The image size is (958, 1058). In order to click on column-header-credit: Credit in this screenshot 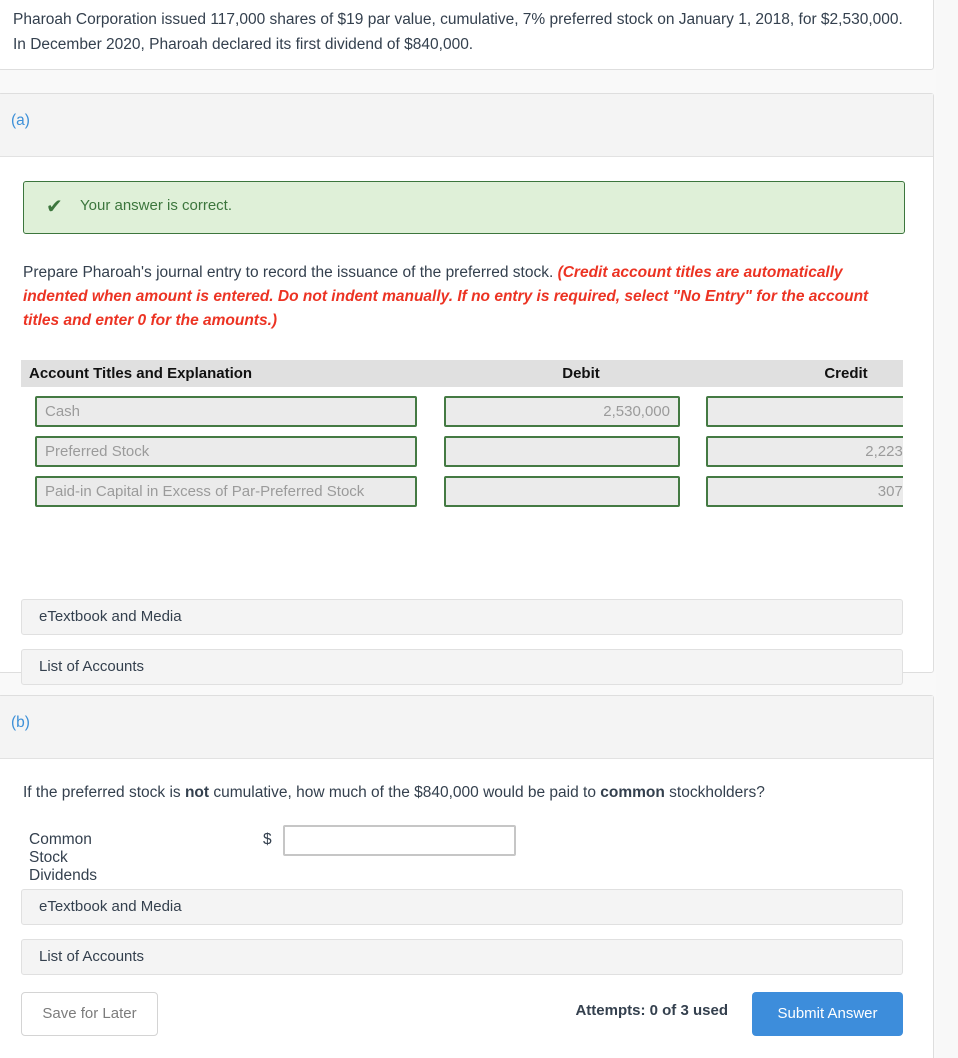, I will do `click(846, 373)`.